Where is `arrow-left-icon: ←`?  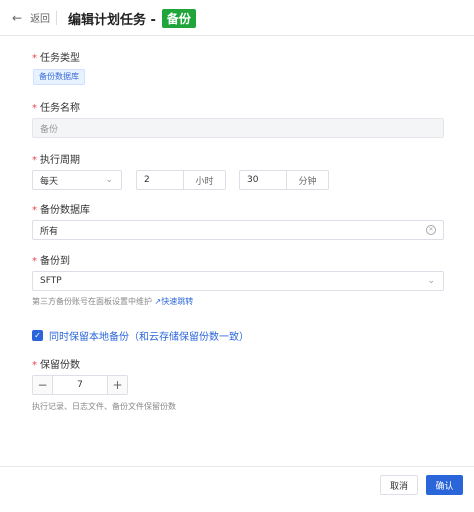
arrow-left-icon: ← is located at coordinates (17, 17).